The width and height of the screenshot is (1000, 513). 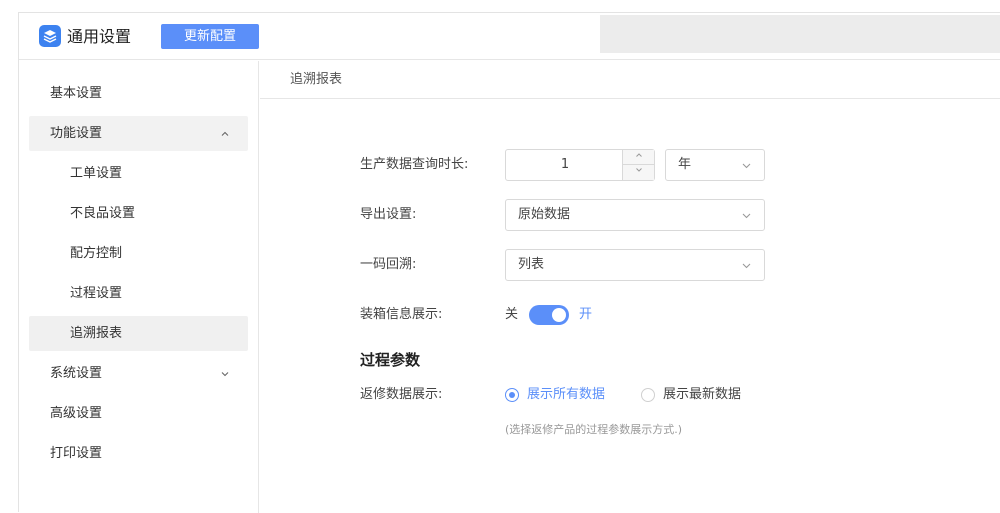 I want to click on sidebar-item-defect: 不良品设置, so click(x=138, y=213).